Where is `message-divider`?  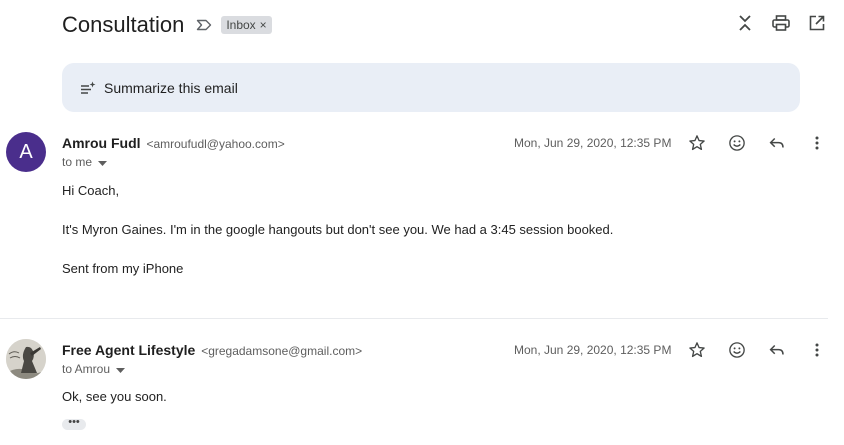
message-divider is located at coordinates (414, 318).